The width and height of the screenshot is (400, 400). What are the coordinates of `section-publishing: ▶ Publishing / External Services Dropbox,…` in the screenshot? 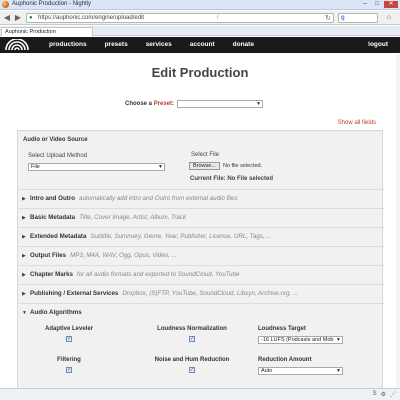 It's located at (201, 293).